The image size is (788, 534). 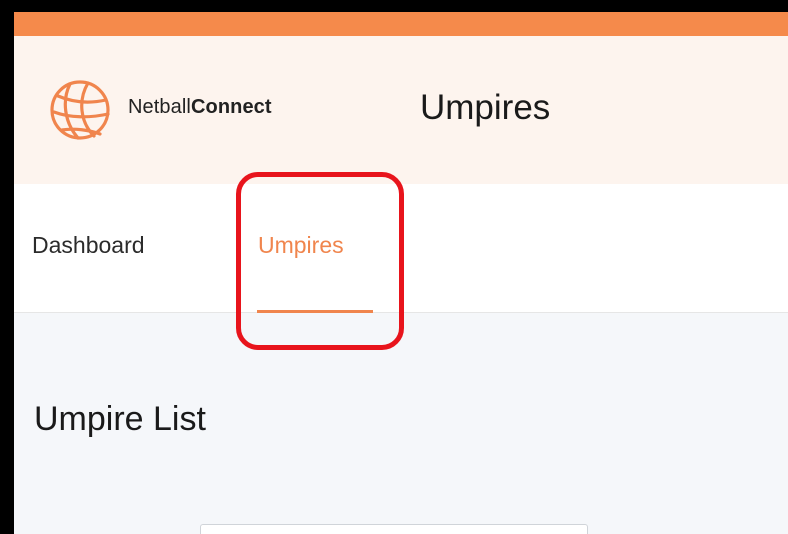 I want to click on search-input, so click(x=394, y=529).